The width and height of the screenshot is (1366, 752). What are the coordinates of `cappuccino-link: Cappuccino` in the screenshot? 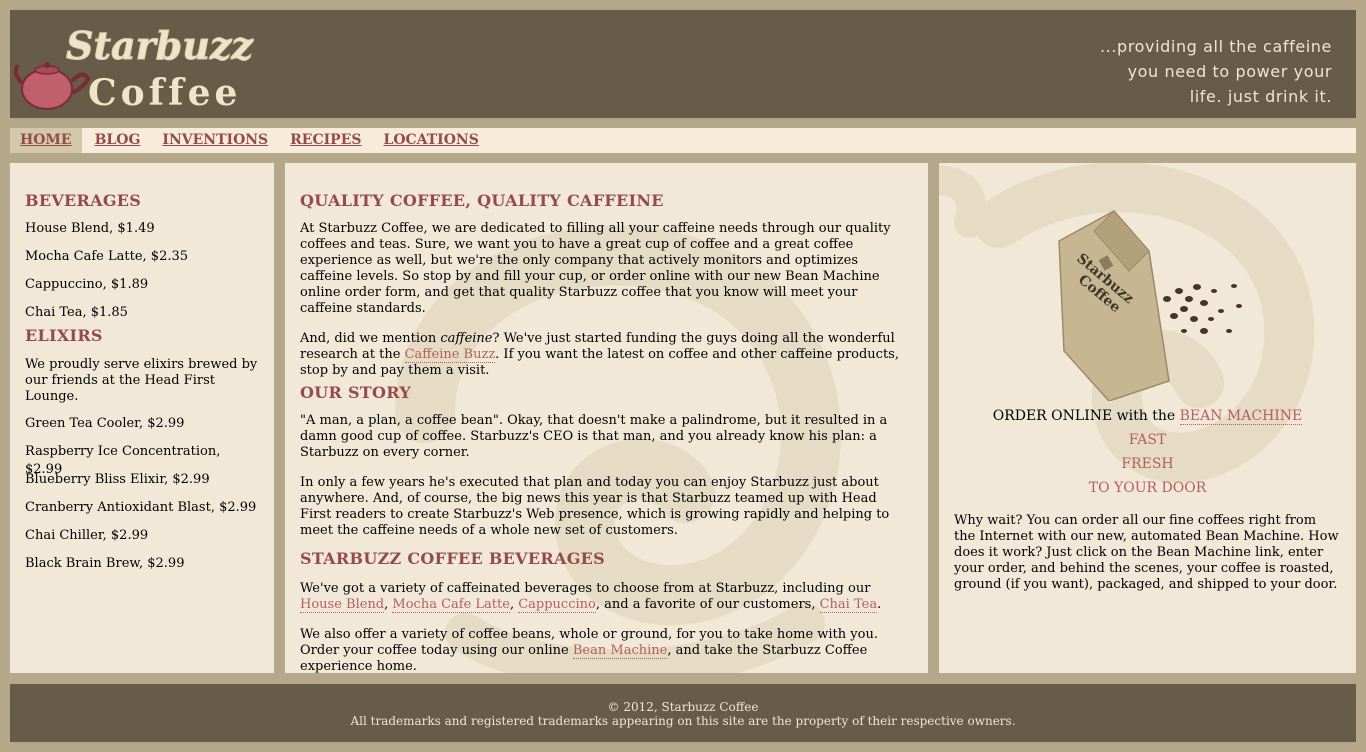 It's located at (557, 605).